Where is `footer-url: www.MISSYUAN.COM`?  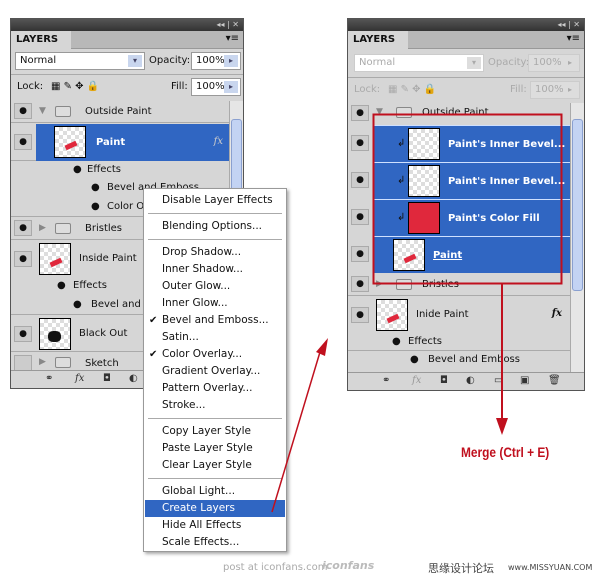 footer-url: www.MISSYUAN.COM is located at coordinates (550, 567).